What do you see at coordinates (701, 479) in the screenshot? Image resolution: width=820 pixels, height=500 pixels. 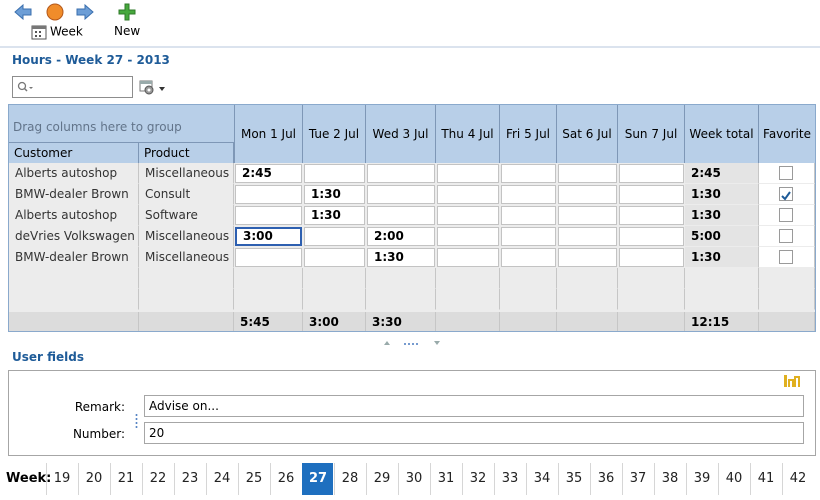 I see `week-item-39: 39` at bounding box center [701, 479].